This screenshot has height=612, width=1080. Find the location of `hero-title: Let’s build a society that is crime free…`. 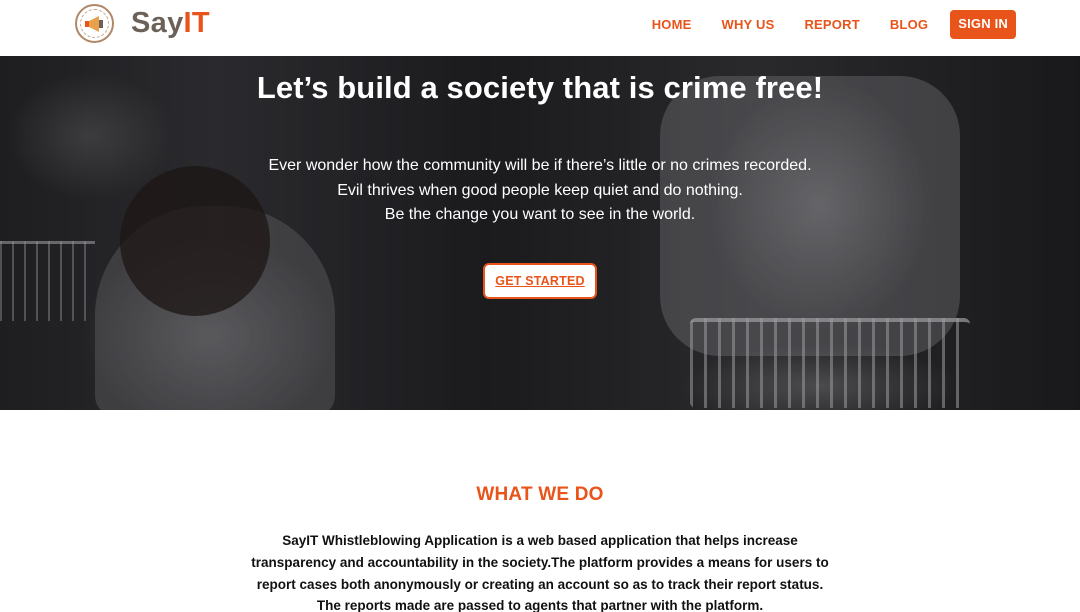

hero-title: Let’s build a society that is crime free… is located at coordinates (540, 87).